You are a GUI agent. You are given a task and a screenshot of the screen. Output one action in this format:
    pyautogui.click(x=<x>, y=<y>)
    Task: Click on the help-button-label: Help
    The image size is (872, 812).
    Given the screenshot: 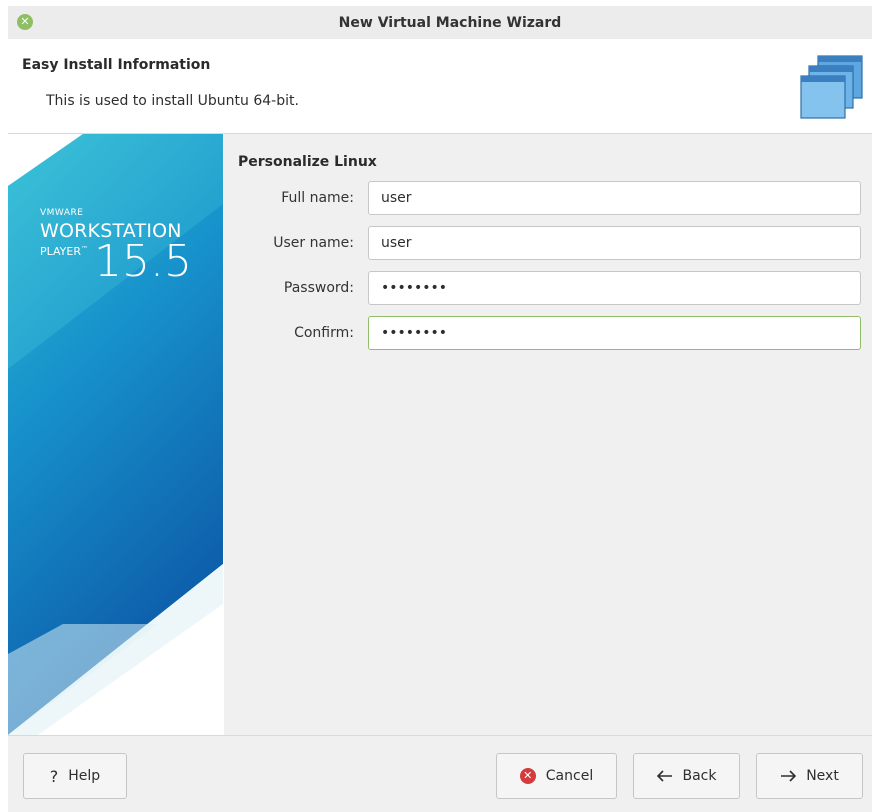 What is the action you would take?
    pyautogui.click(x=84, y=776)
    